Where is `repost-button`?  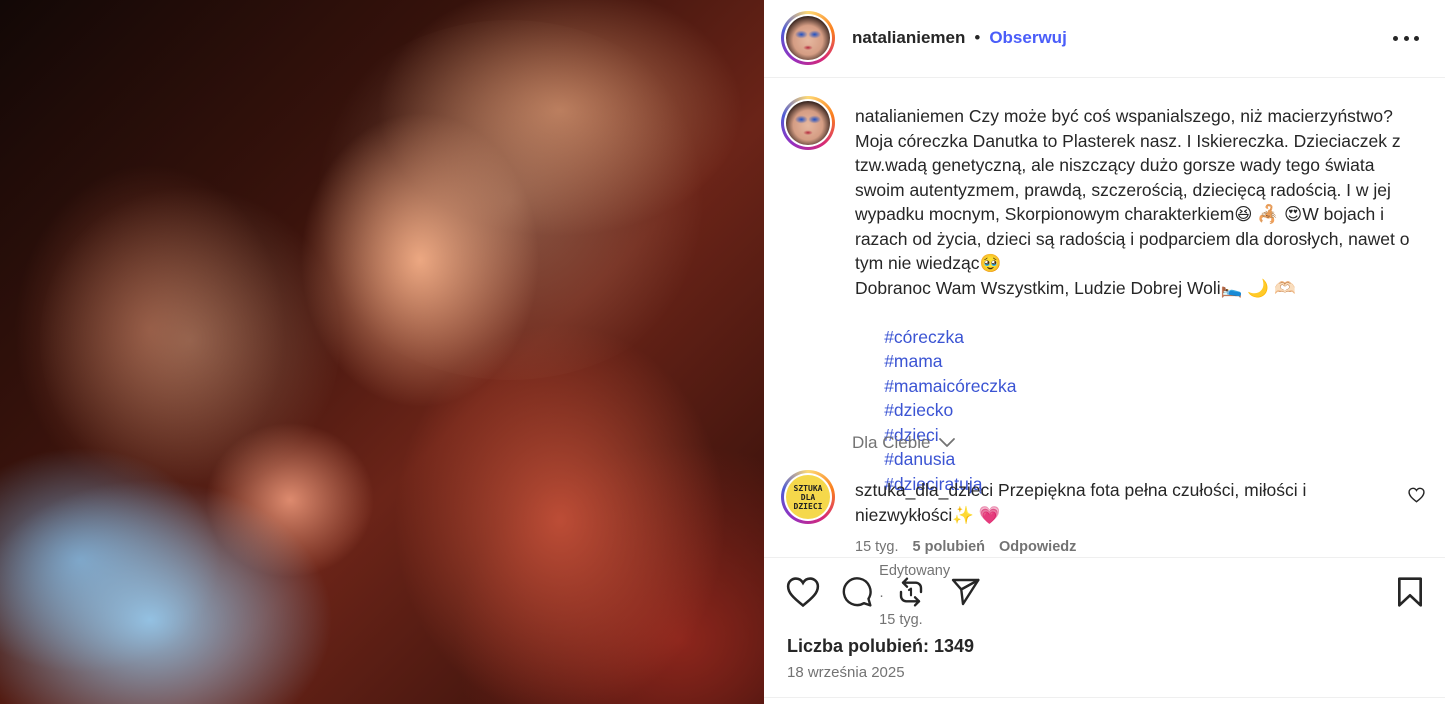
repost-button is located at coordinates (911, 594).